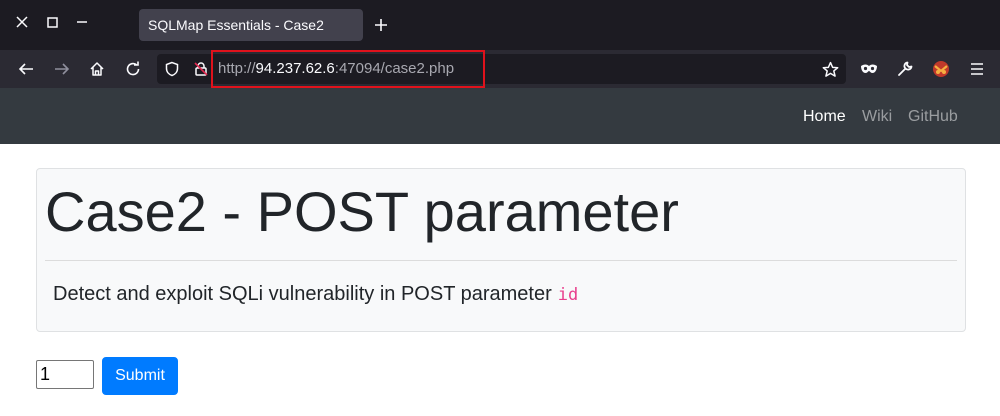 This screenshot has height=416, width=1000. I want to click on divider, so click(501, 260).